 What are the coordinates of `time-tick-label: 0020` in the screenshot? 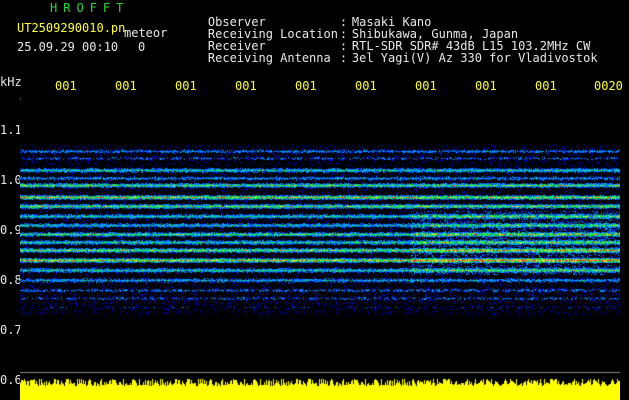 It's located at (608, 86).